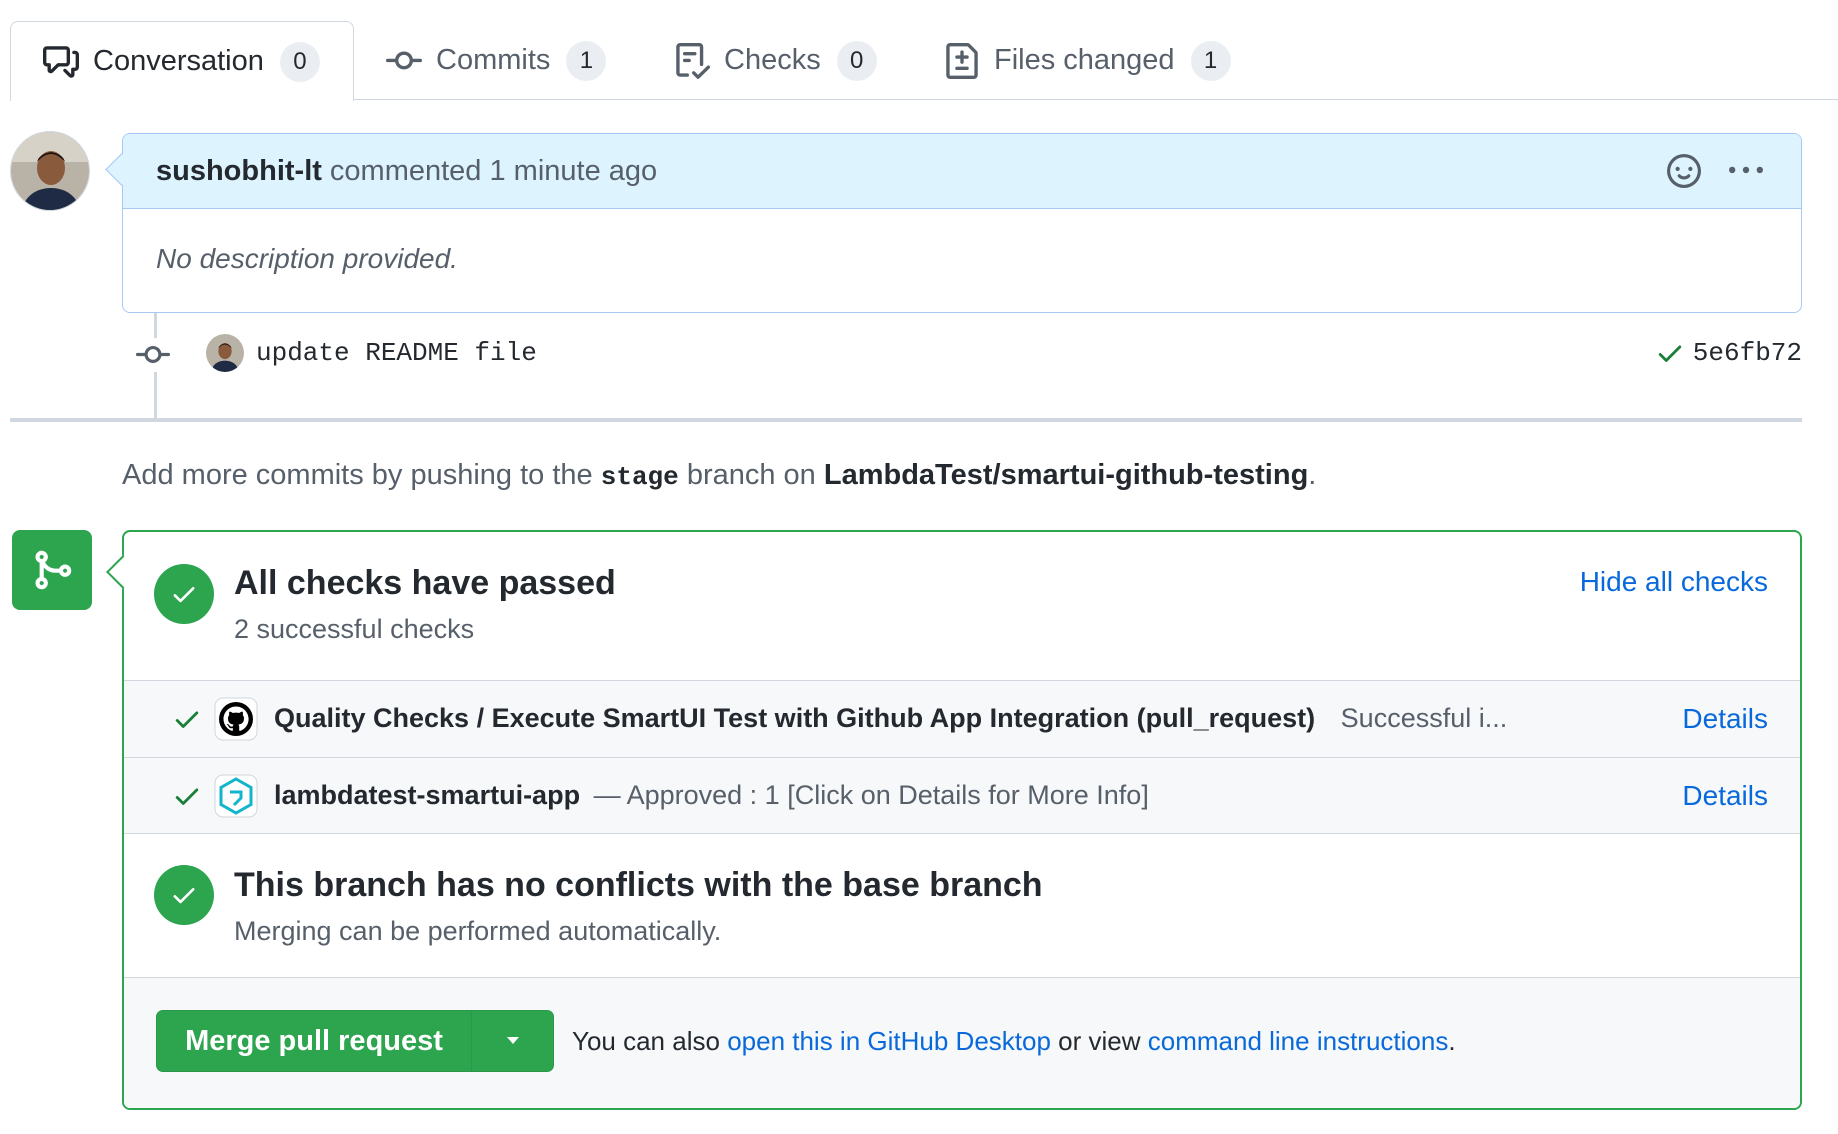  What do you see at coordinates (646, 1041) in the screenshot?
I see `merge-hint-prefix: You can also` at bounding box center [646, 1041].